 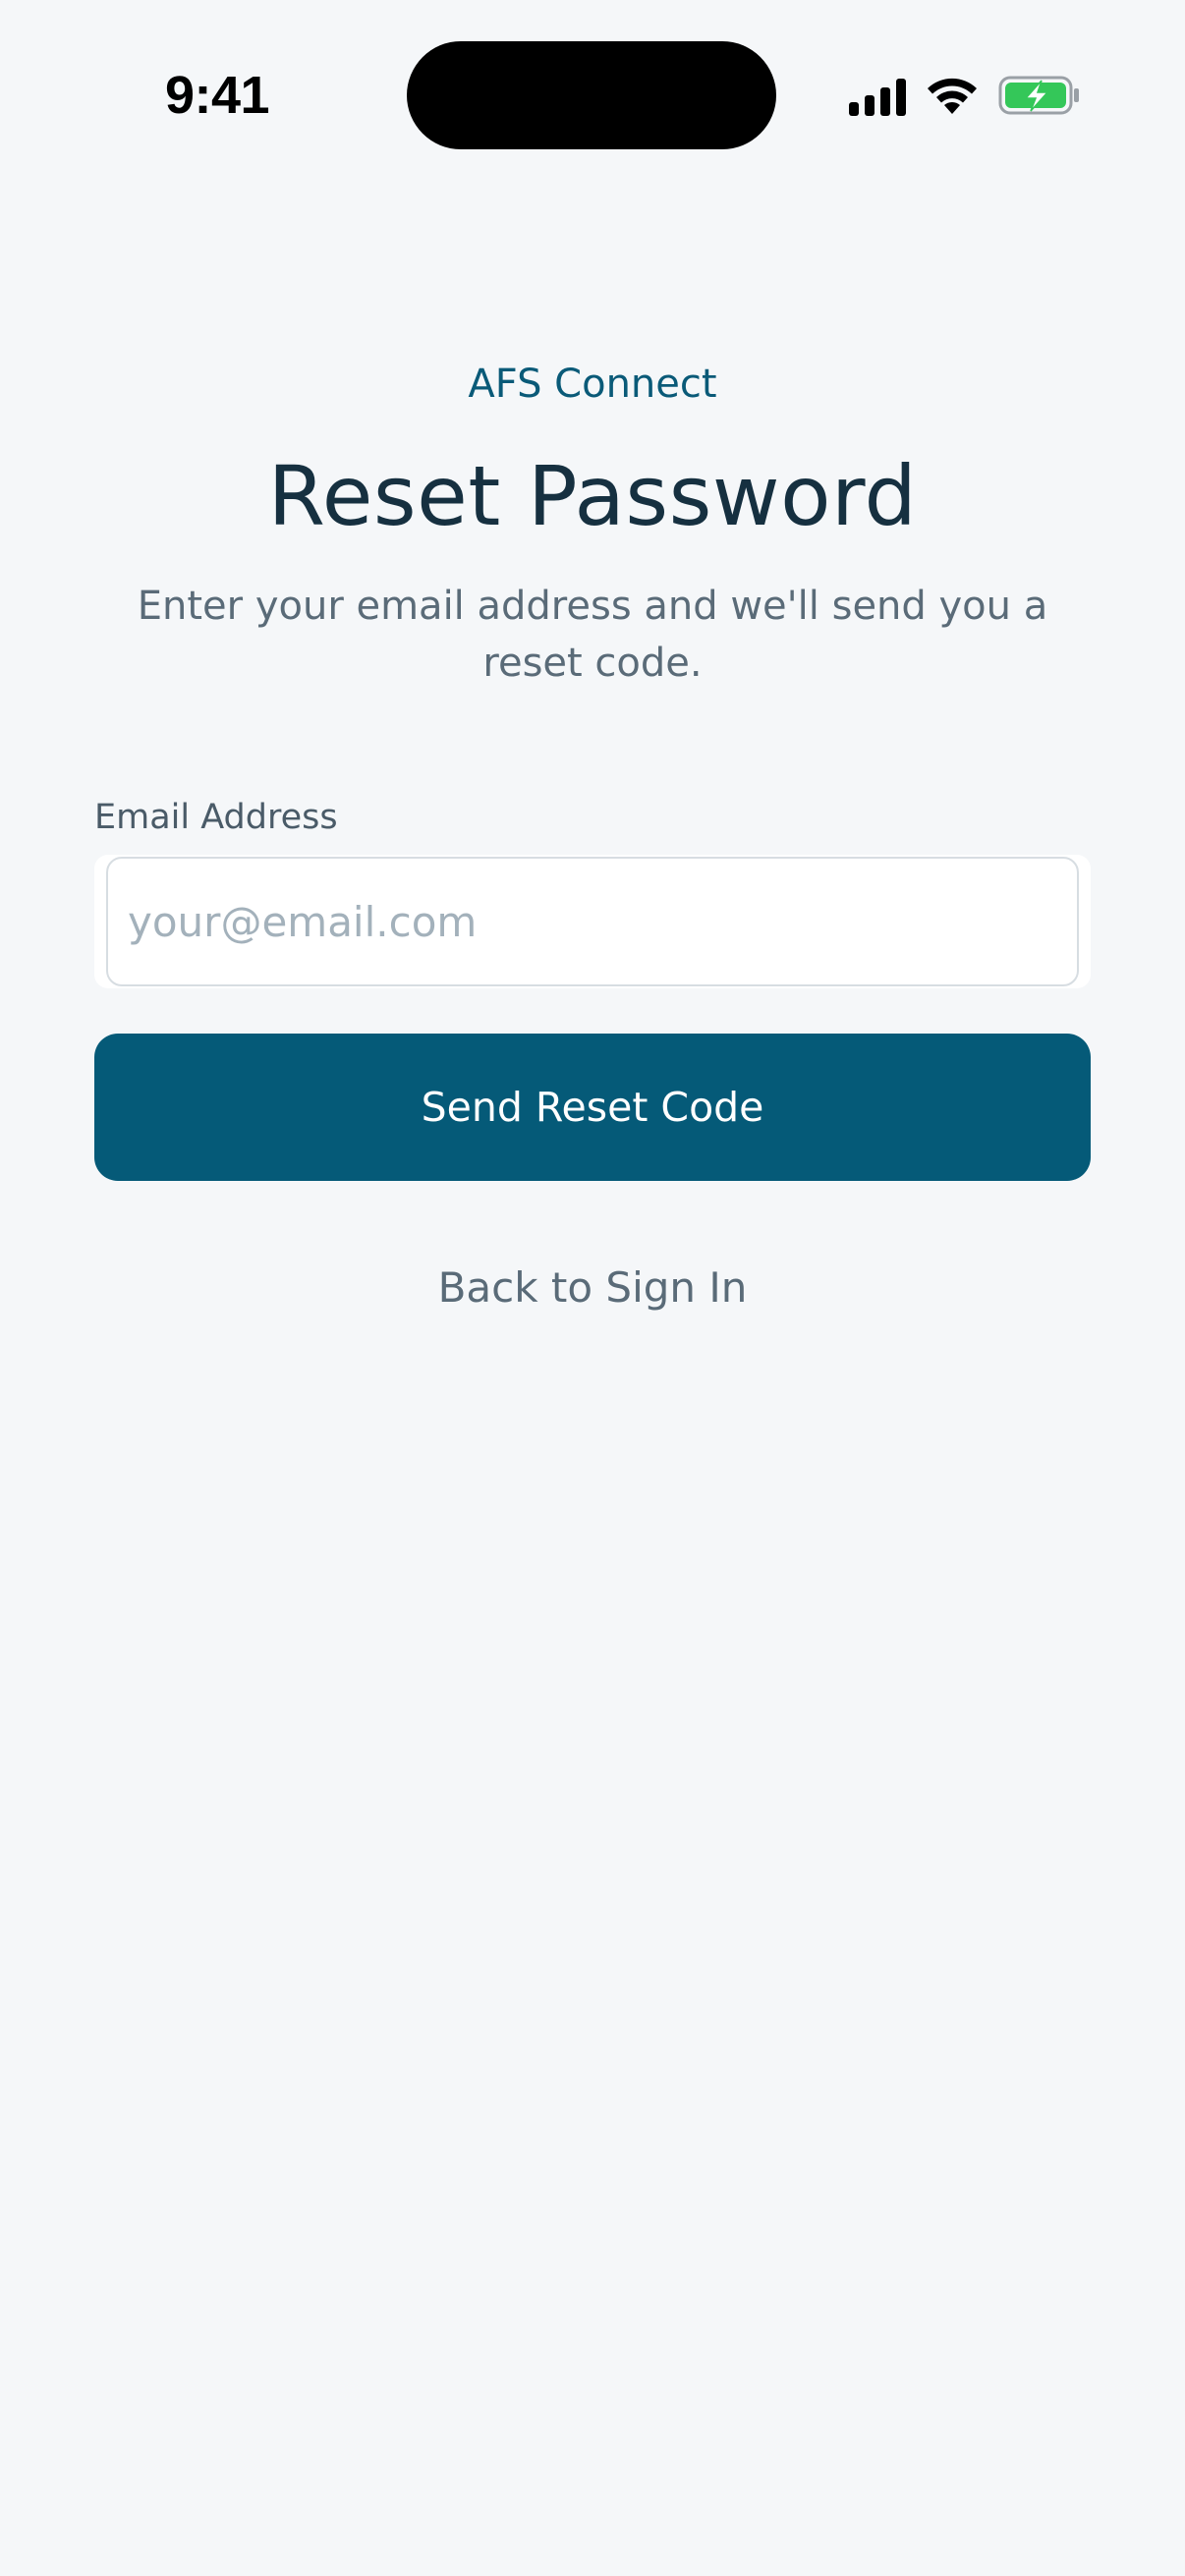 I want to click on battery-charging-icon, so click(x=1038, y=95).